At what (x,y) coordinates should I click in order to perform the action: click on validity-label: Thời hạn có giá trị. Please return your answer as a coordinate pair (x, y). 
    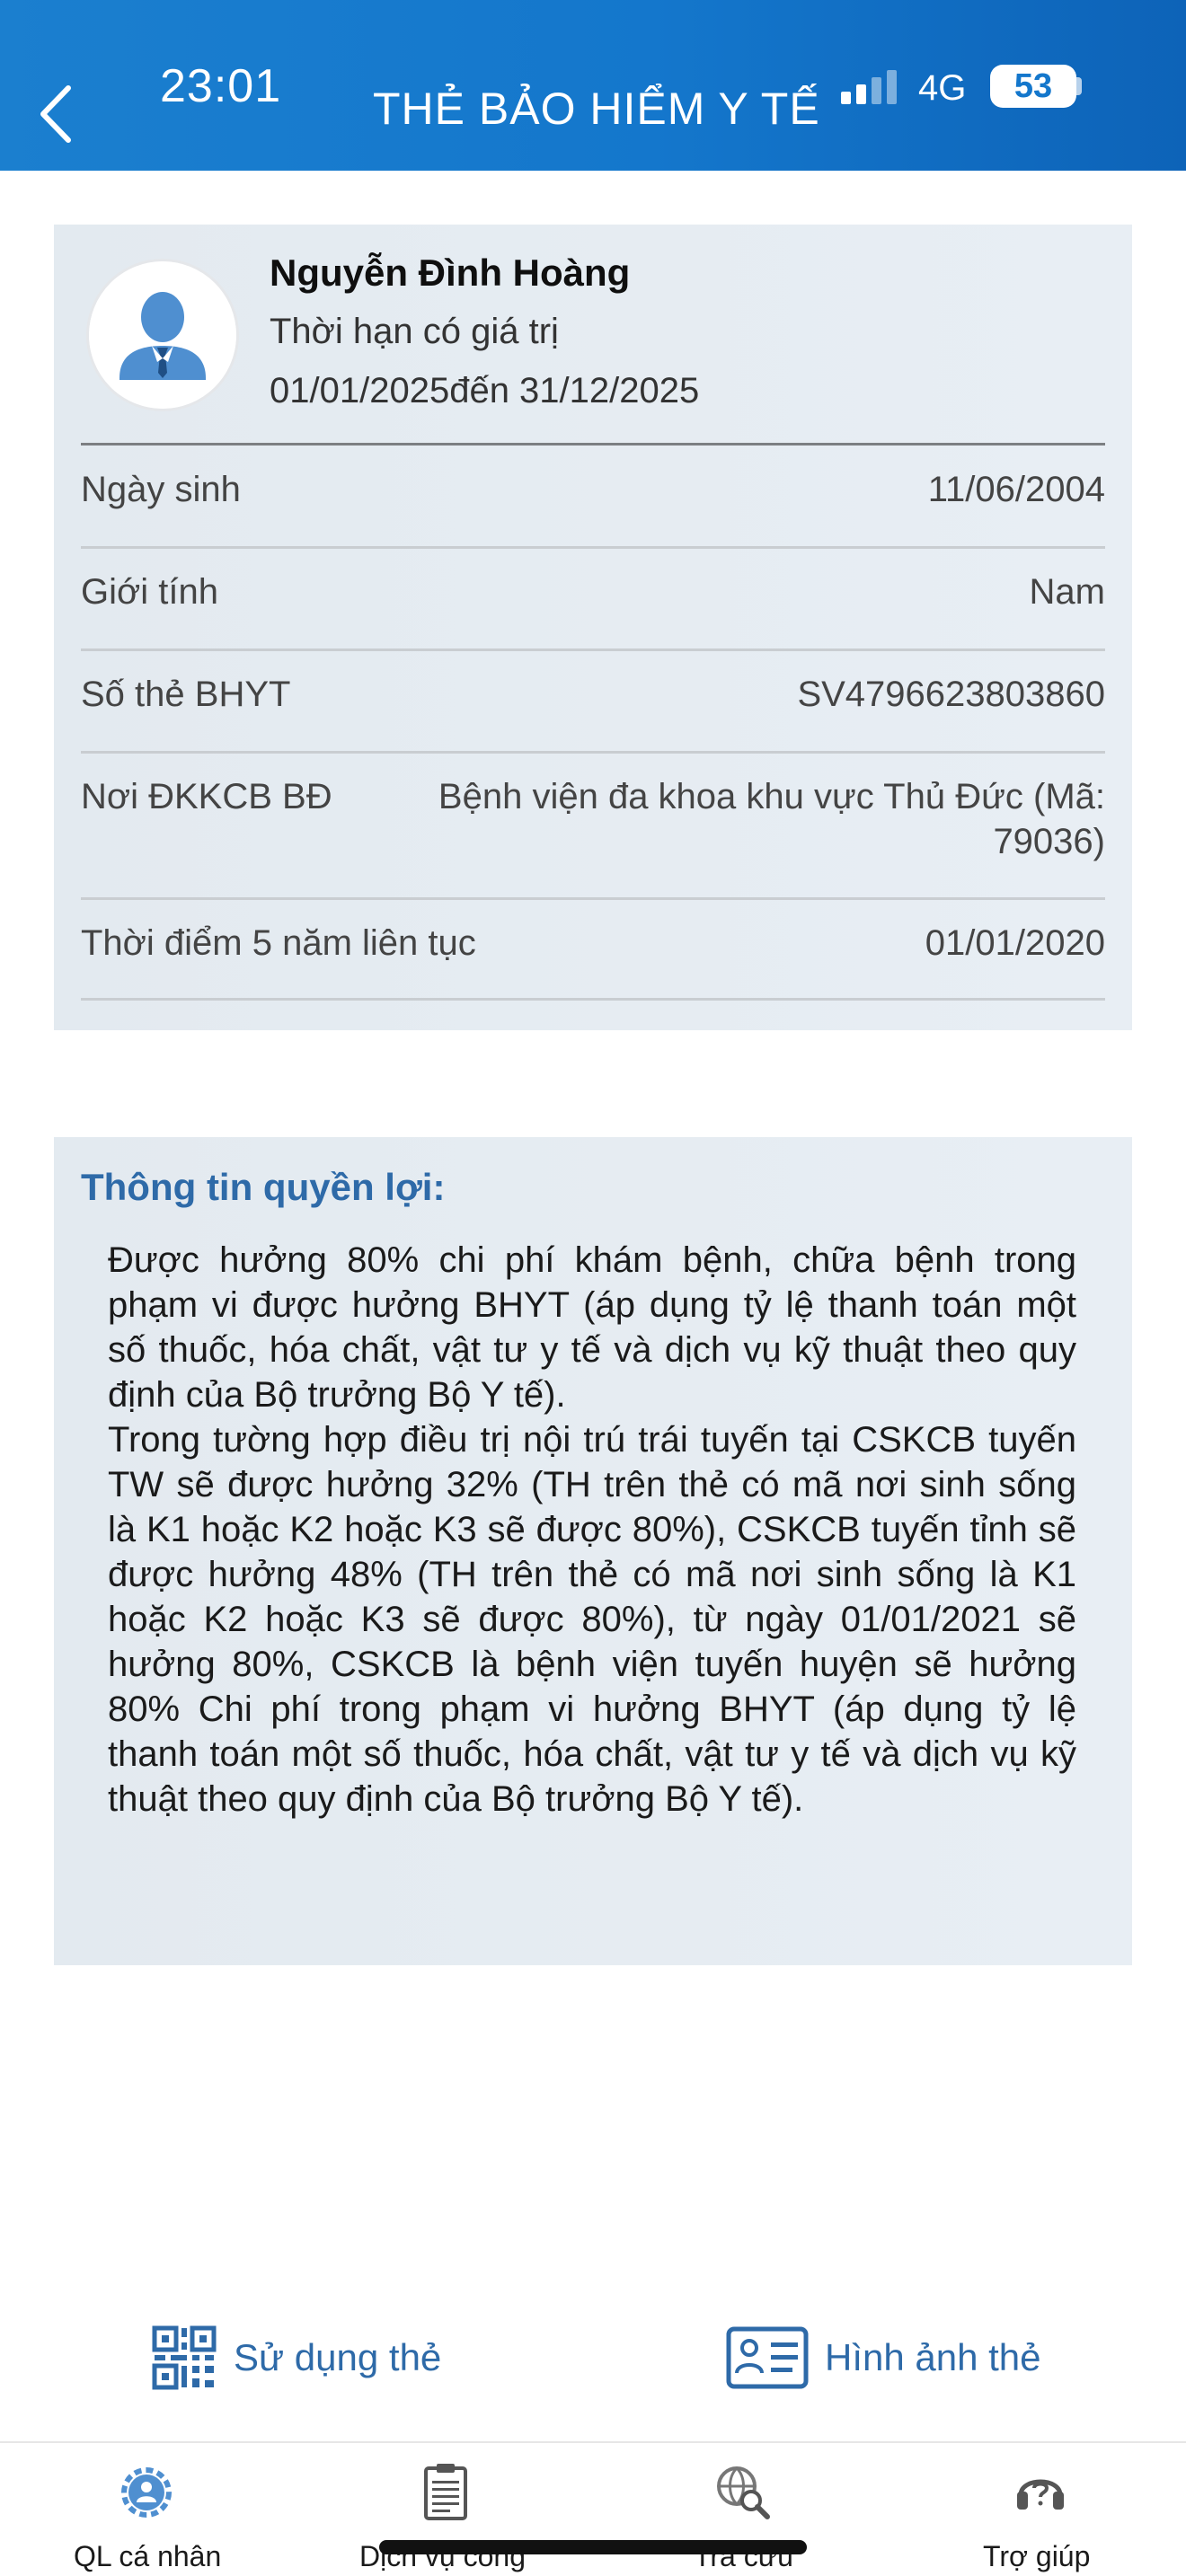
    Looking at the image, I should click on (414, 331).